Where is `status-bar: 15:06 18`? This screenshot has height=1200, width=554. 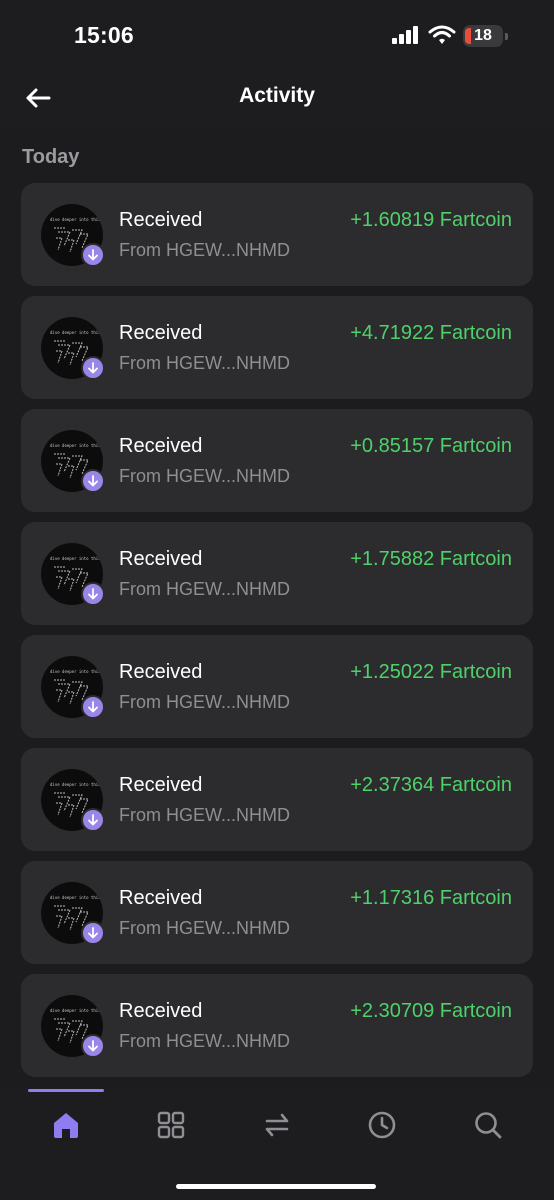
status-bar: 15:06 18 is located at coordinates (277, 35).